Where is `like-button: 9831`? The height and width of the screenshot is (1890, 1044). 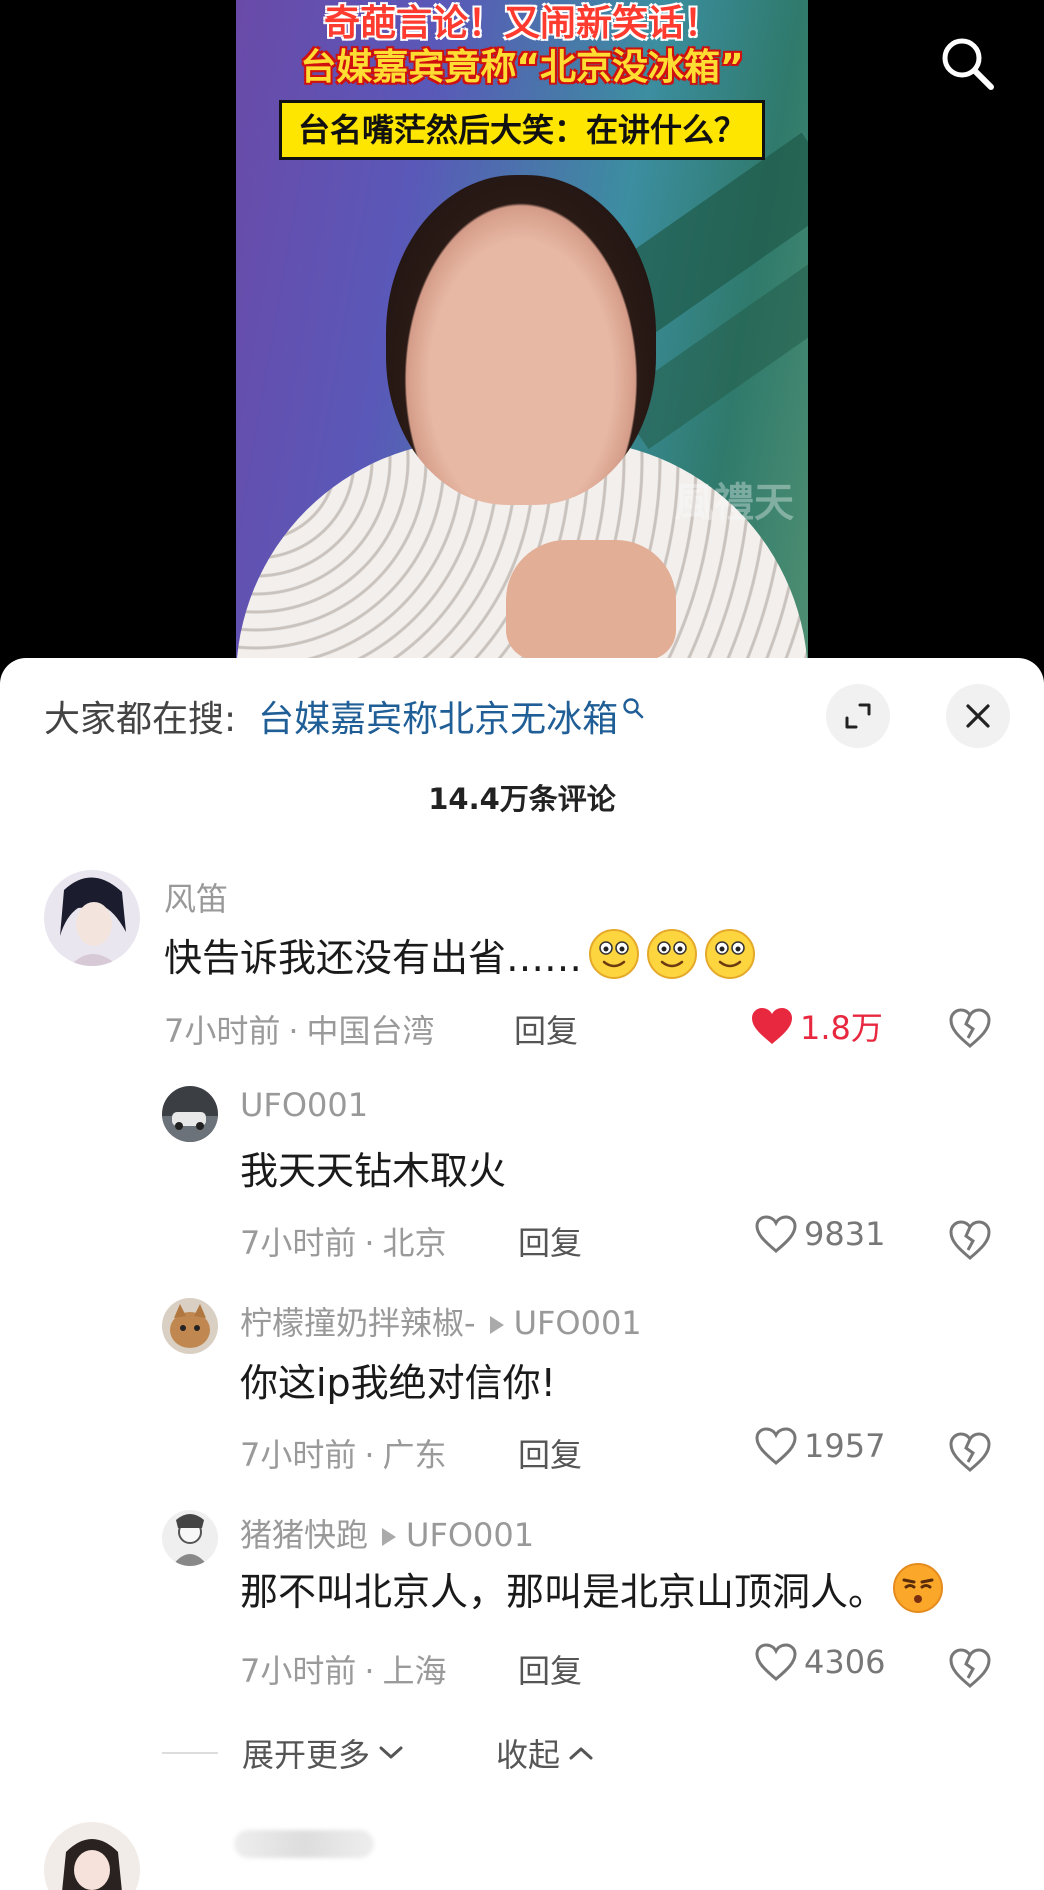
like-button: 9831 is located at coordinates (819, 1234).